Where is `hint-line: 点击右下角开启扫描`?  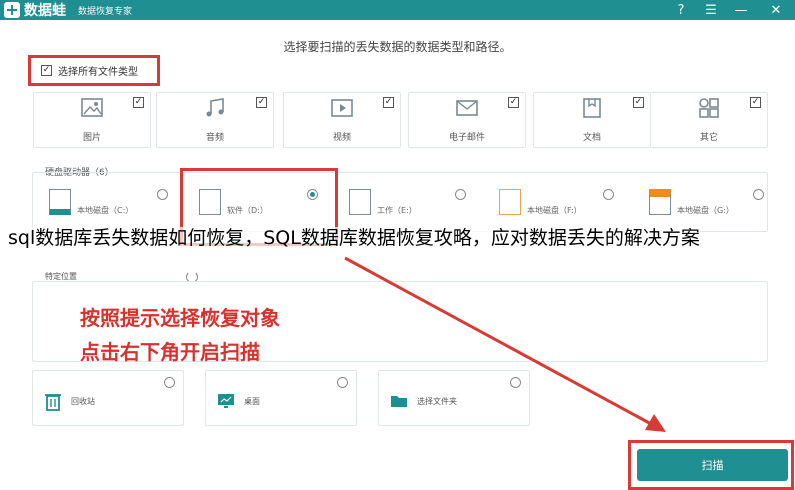 hint-line: 点击右下角开启扫描 is located at coordinates (170, 352).